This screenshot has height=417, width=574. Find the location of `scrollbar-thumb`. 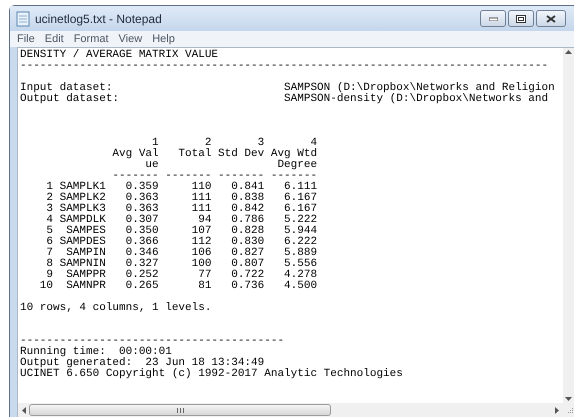

scrollbar-thumb is located at coordinates (180, 410).